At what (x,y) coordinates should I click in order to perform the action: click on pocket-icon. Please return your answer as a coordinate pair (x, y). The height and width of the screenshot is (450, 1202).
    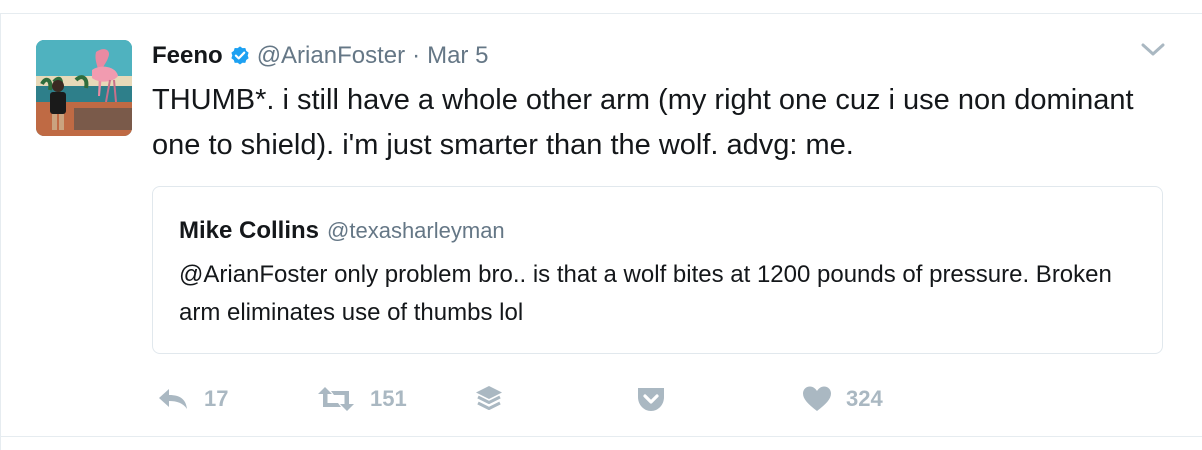
    Looking at the image, I should click on (651, 399).